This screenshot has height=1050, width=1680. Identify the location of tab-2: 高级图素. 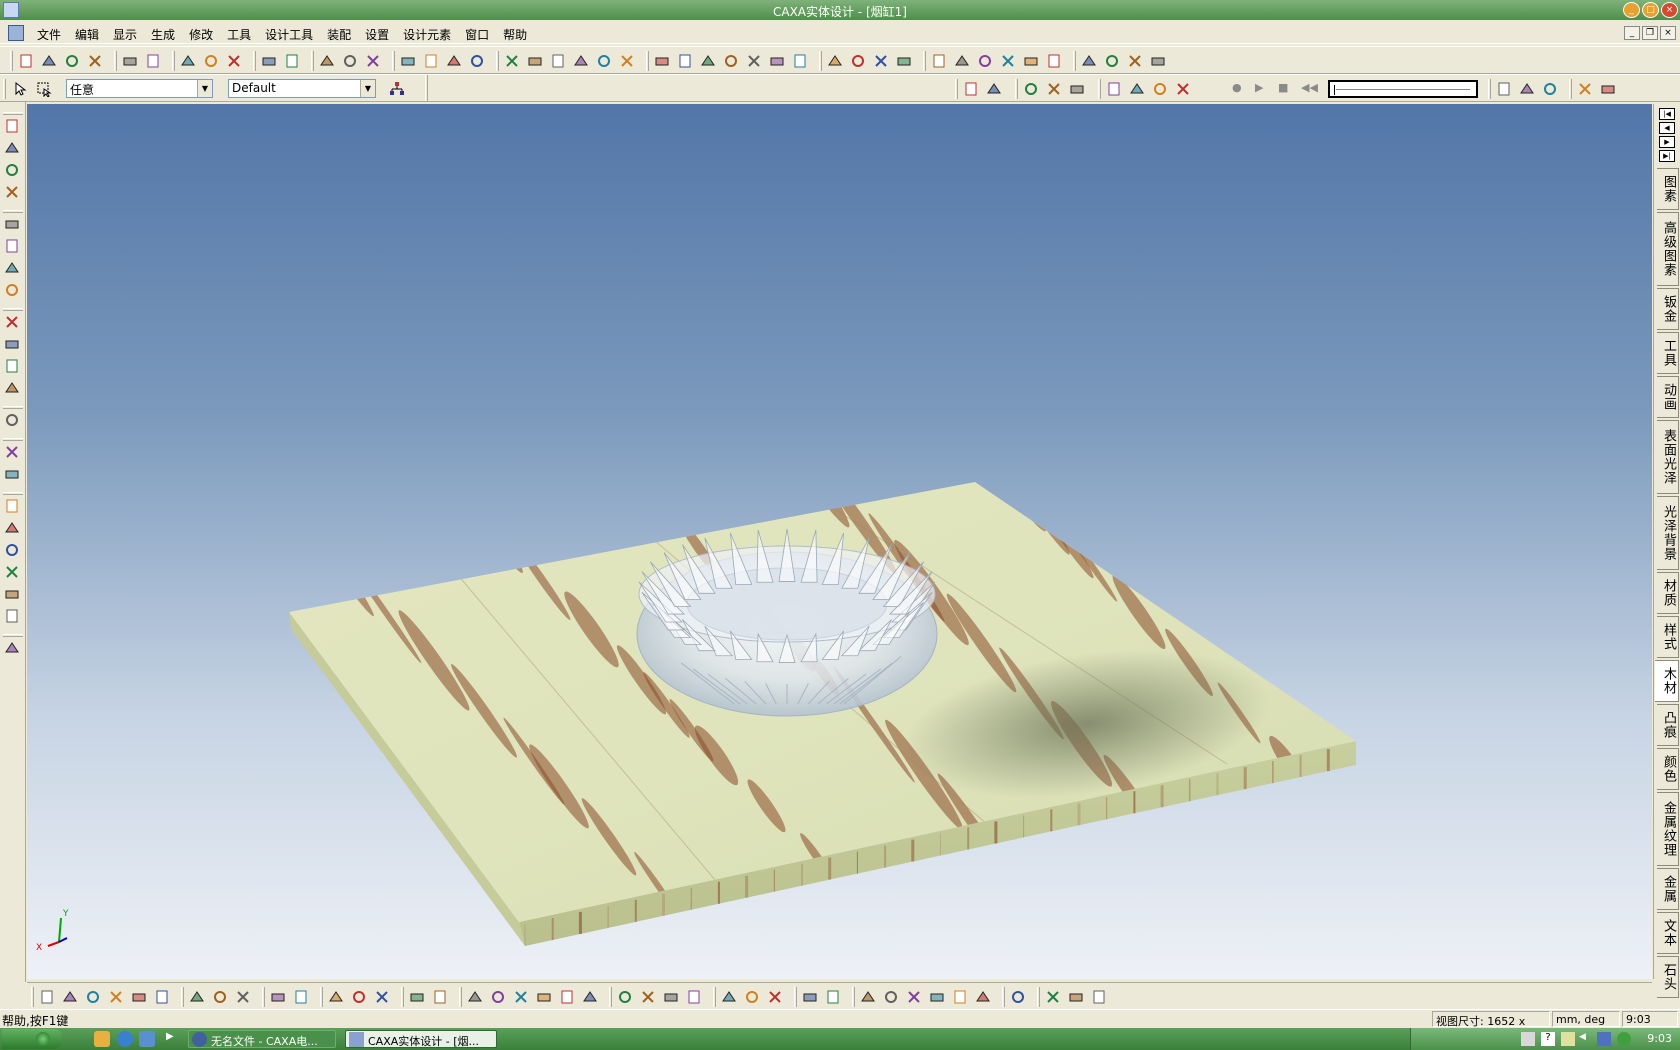
(1668, 249).